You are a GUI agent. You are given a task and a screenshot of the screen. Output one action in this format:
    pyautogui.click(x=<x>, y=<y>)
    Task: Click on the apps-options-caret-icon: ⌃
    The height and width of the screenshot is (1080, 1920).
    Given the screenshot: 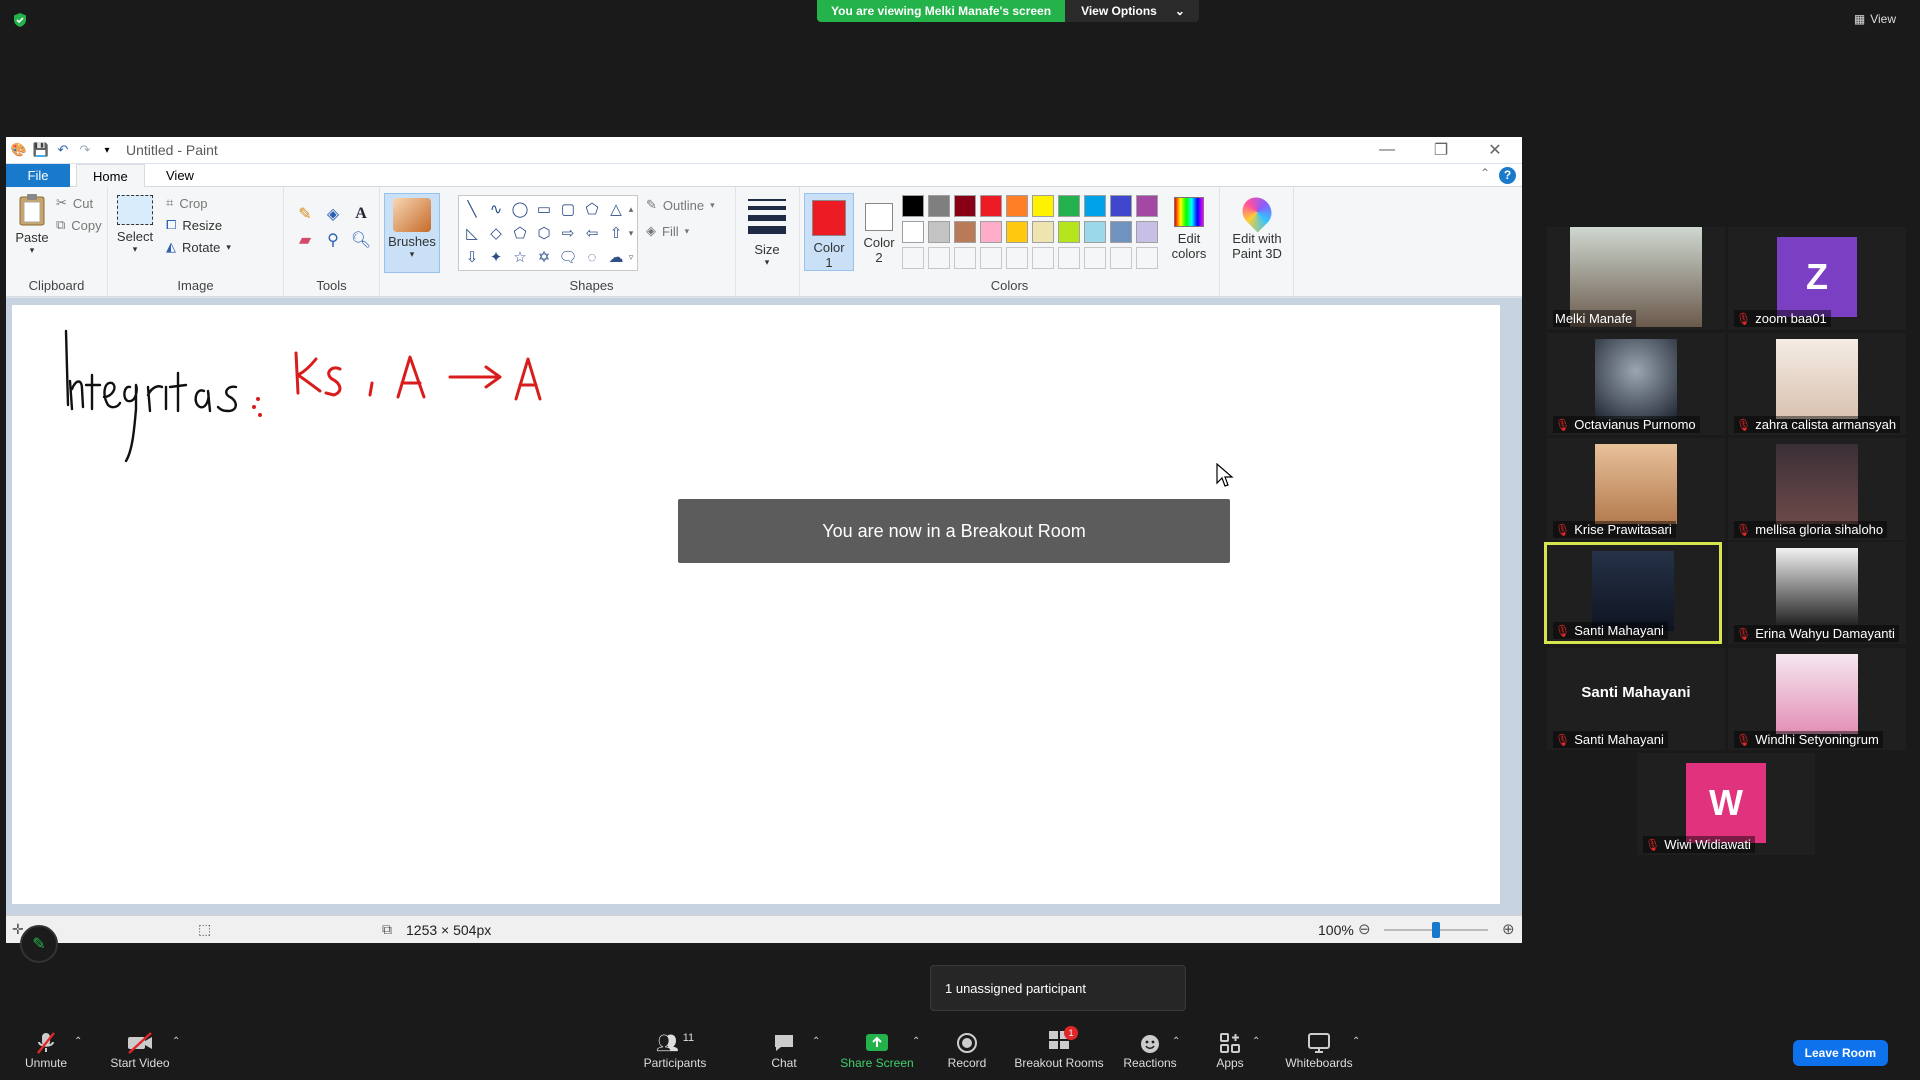 What is the action you would take?
    pyautogui.click(x=1256, y=1041)
    